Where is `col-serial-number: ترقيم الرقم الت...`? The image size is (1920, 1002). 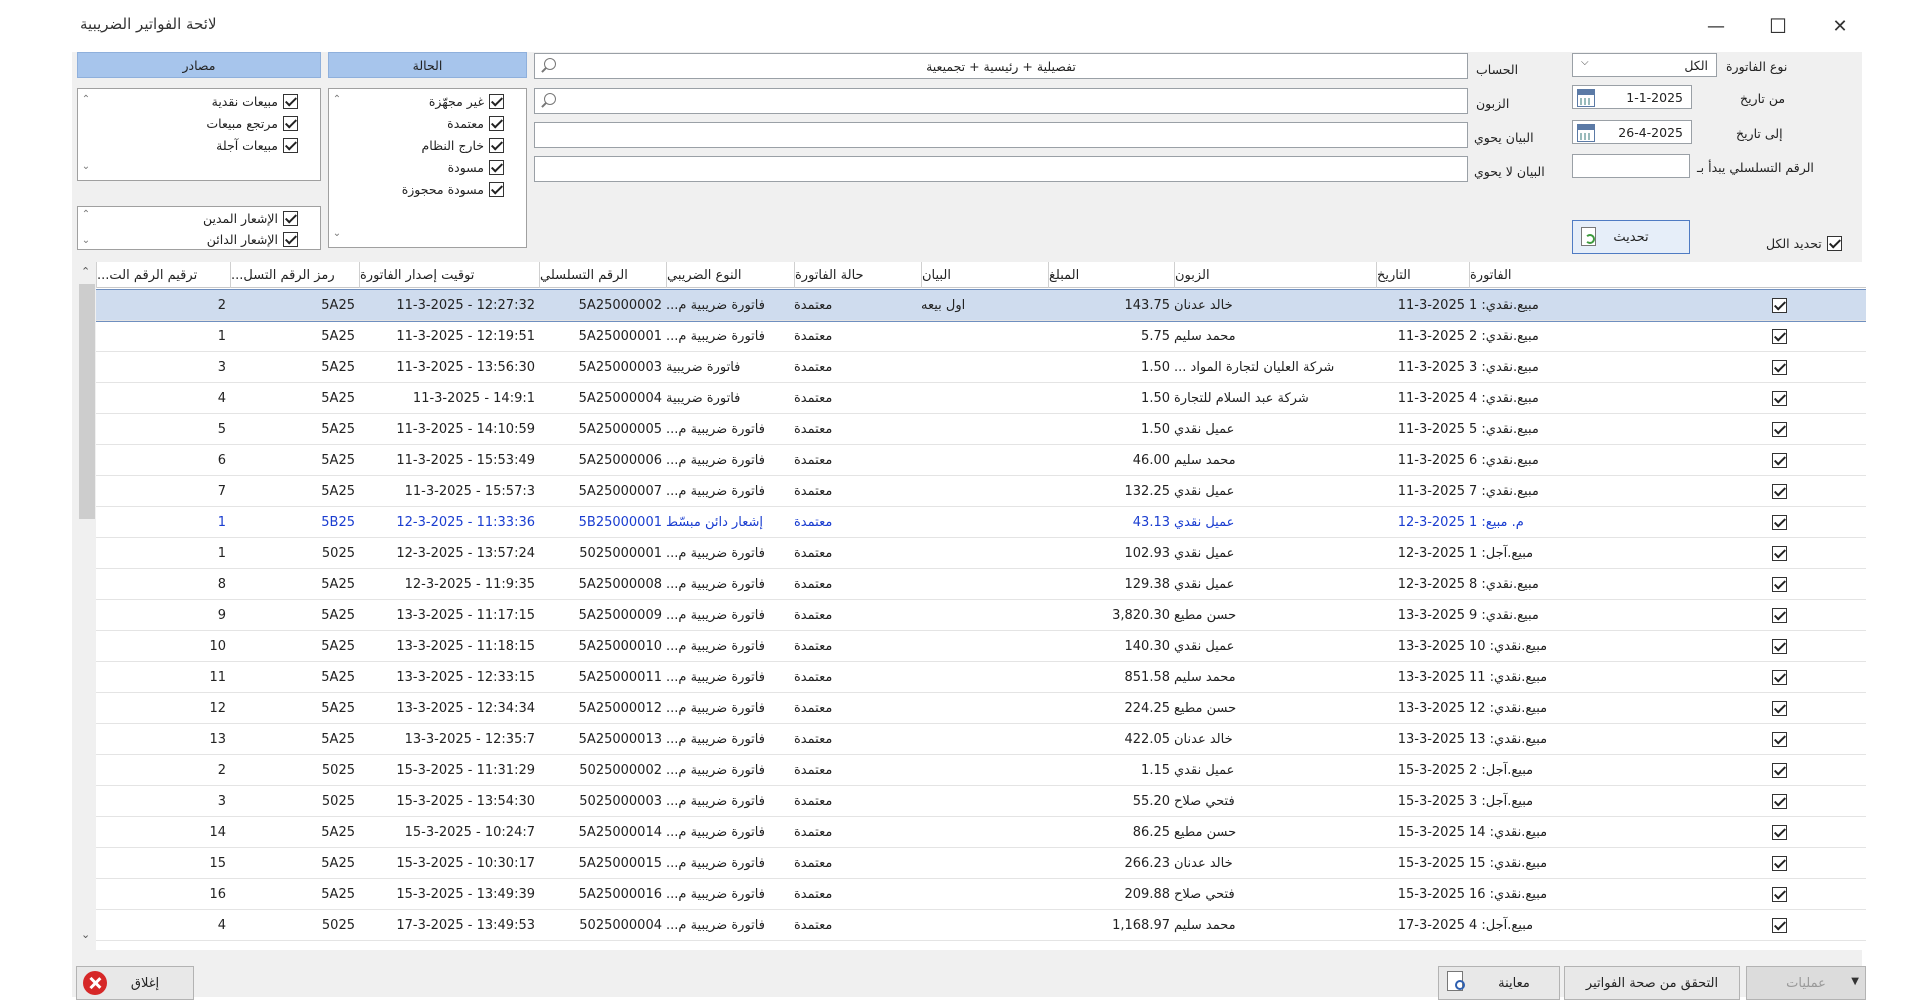 col-serial-number: ترقيم الرقم الت... is located at coordinates (163, 275).